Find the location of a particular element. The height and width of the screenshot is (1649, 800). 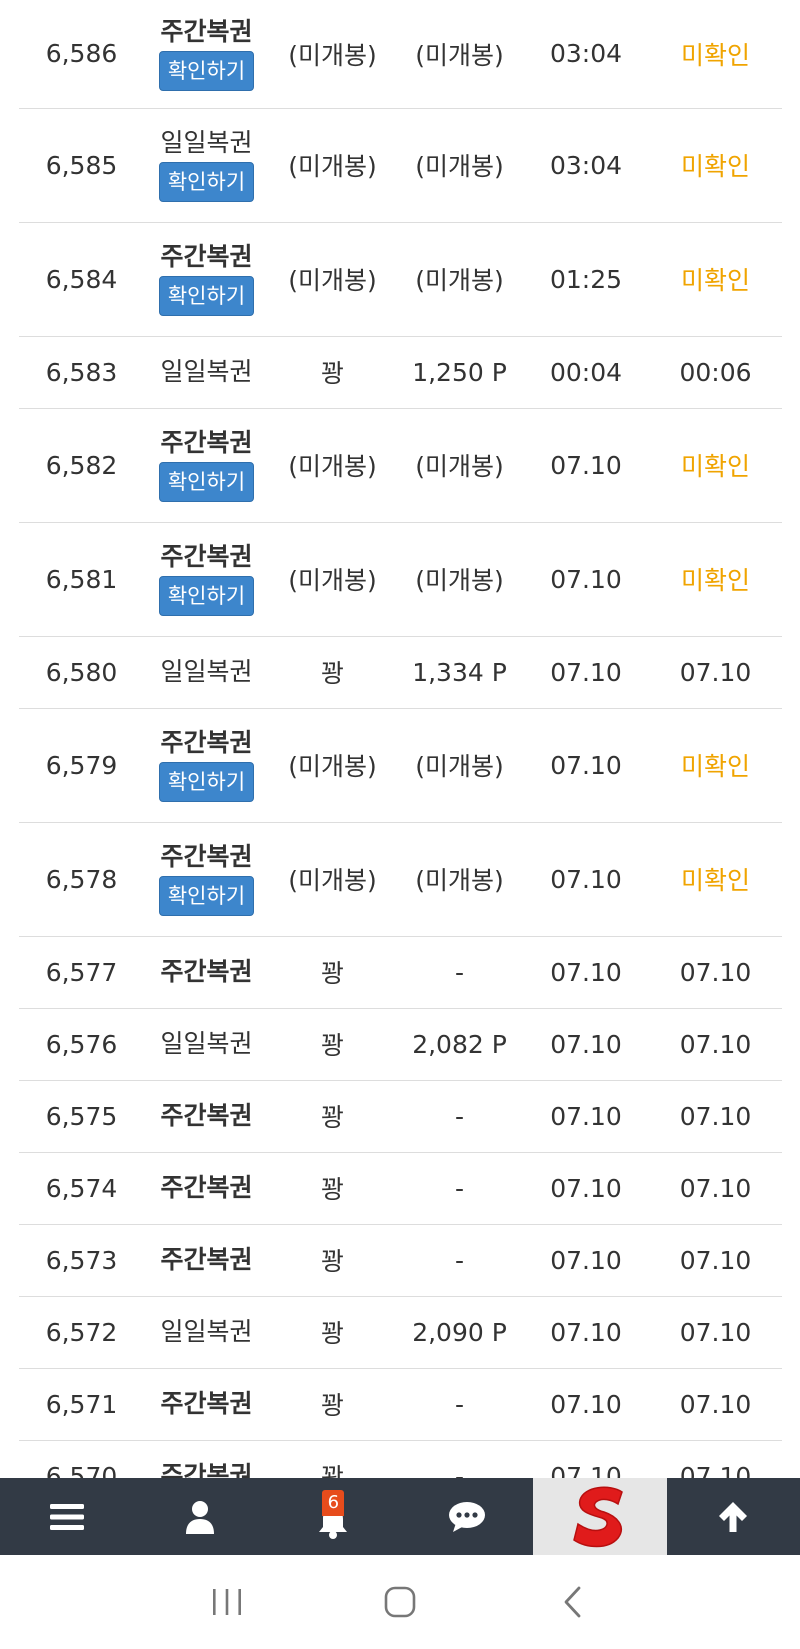

table-row: 6,580 일일복권 꽝 1,334 P 07.10 07.10 is located at coordinates (400, 672).